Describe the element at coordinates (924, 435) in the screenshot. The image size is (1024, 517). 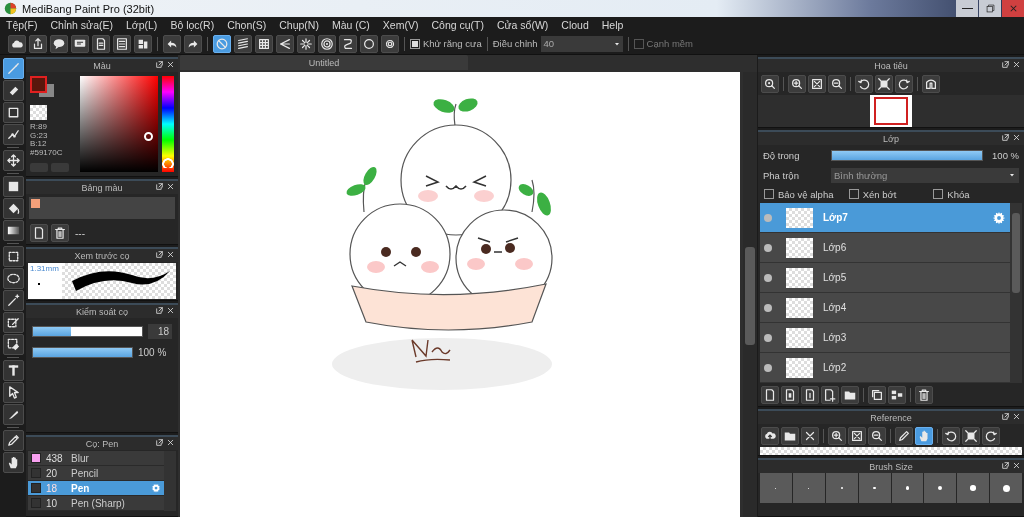
I see `hand-button` at that location.